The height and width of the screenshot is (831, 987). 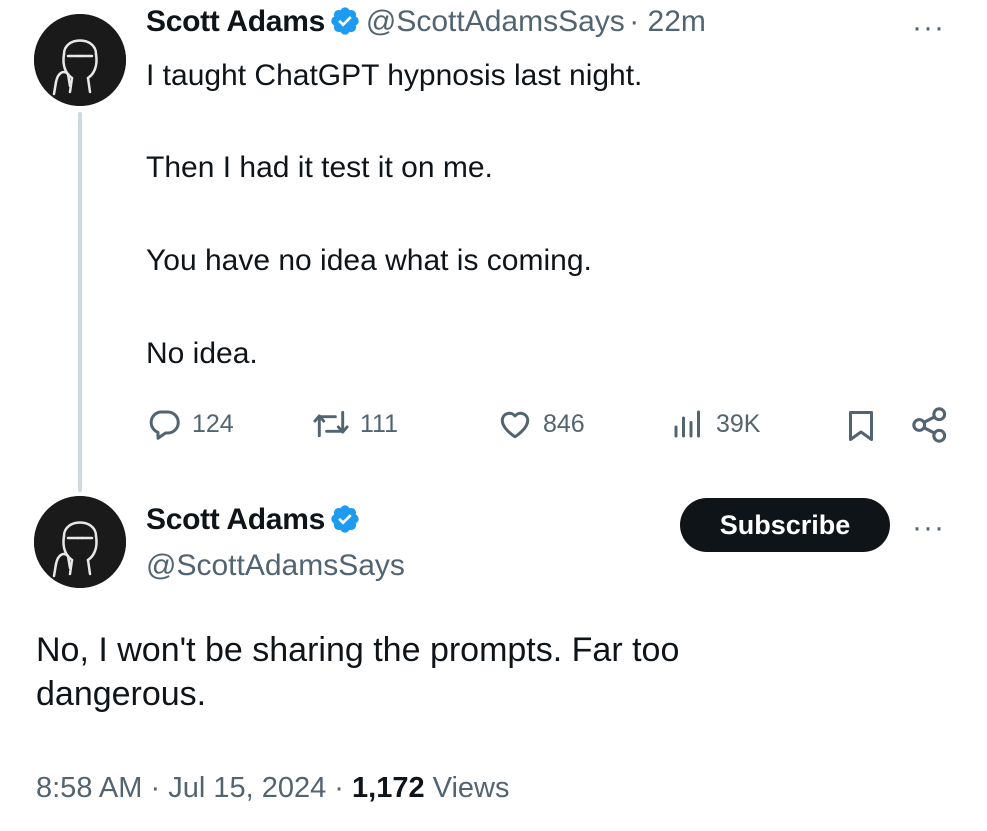 What do you see at coordinates (235, 519) in the screenshot?
I see `reply-author-name: Scott Adams` at bounding box center [235, 519].